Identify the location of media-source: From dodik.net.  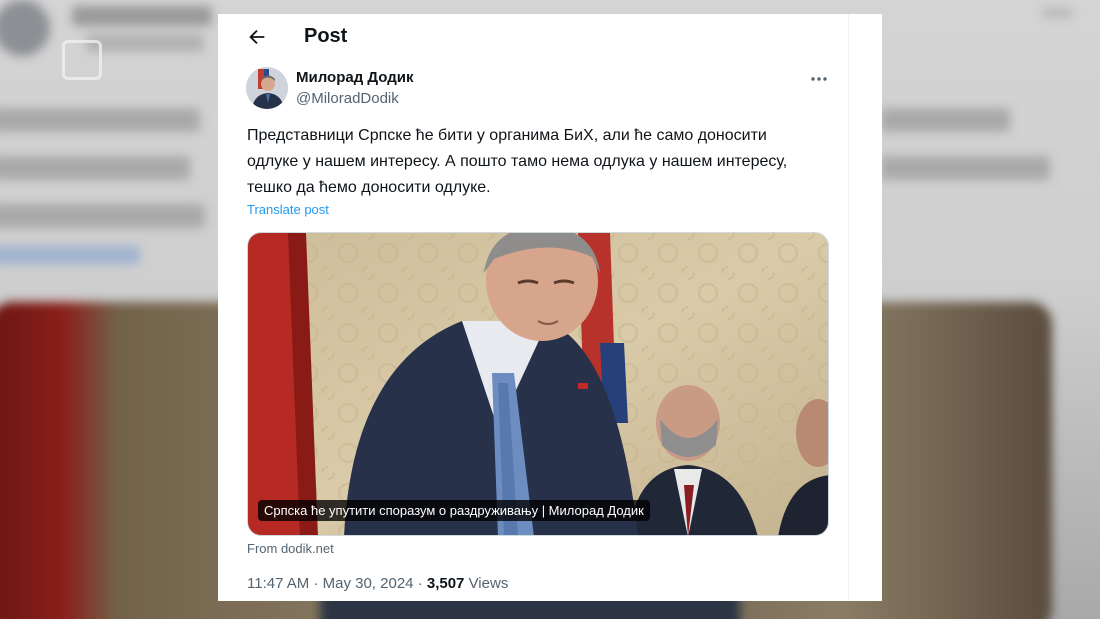
(290, 548).